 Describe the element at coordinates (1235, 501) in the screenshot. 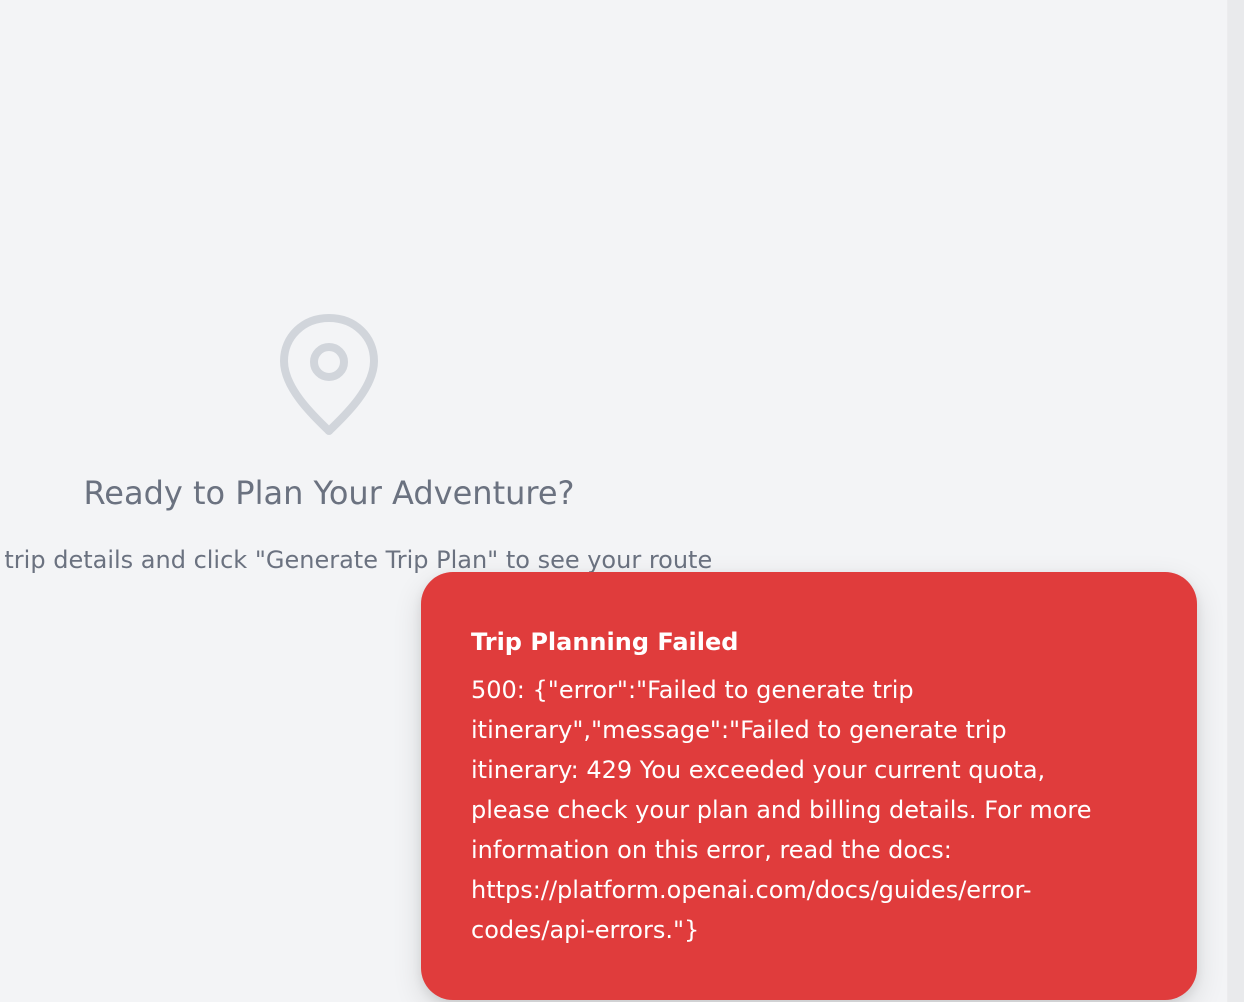

I see `scrollbar` at that location.